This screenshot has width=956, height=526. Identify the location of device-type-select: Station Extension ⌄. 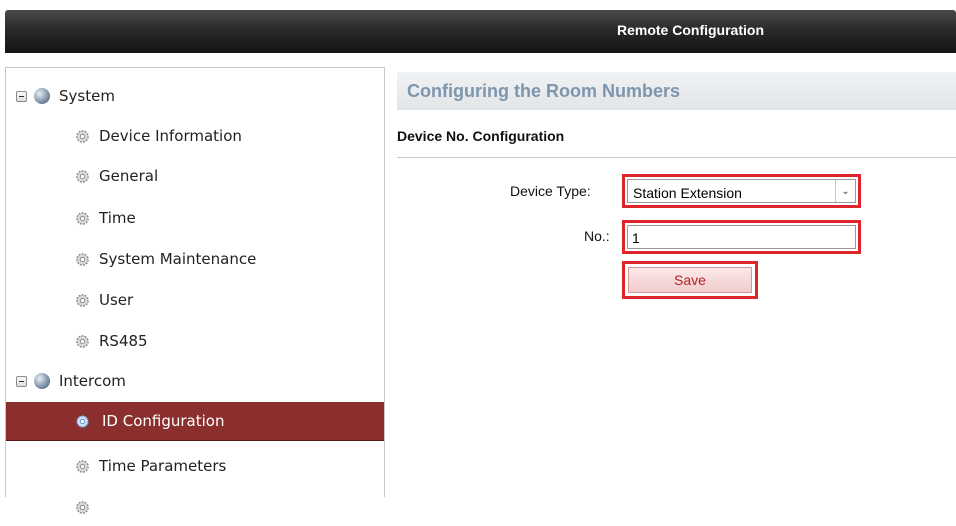
(741, 191).